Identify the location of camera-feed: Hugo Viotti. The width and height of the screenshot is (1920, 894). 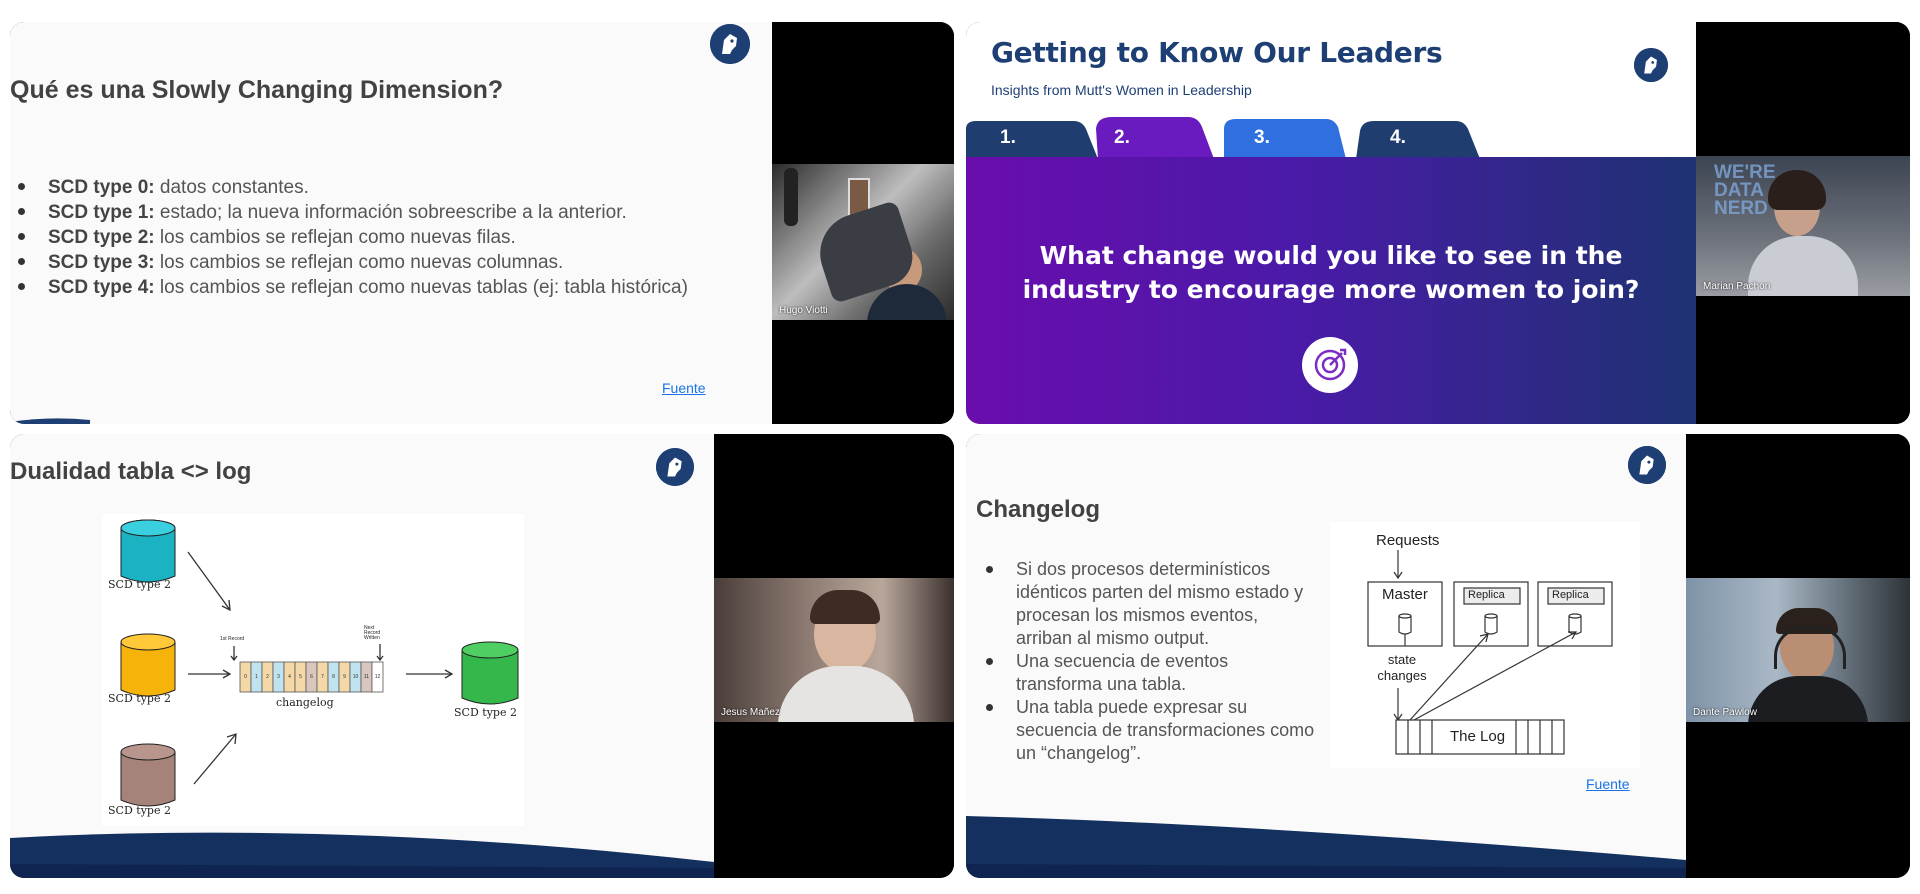
(863, 242).